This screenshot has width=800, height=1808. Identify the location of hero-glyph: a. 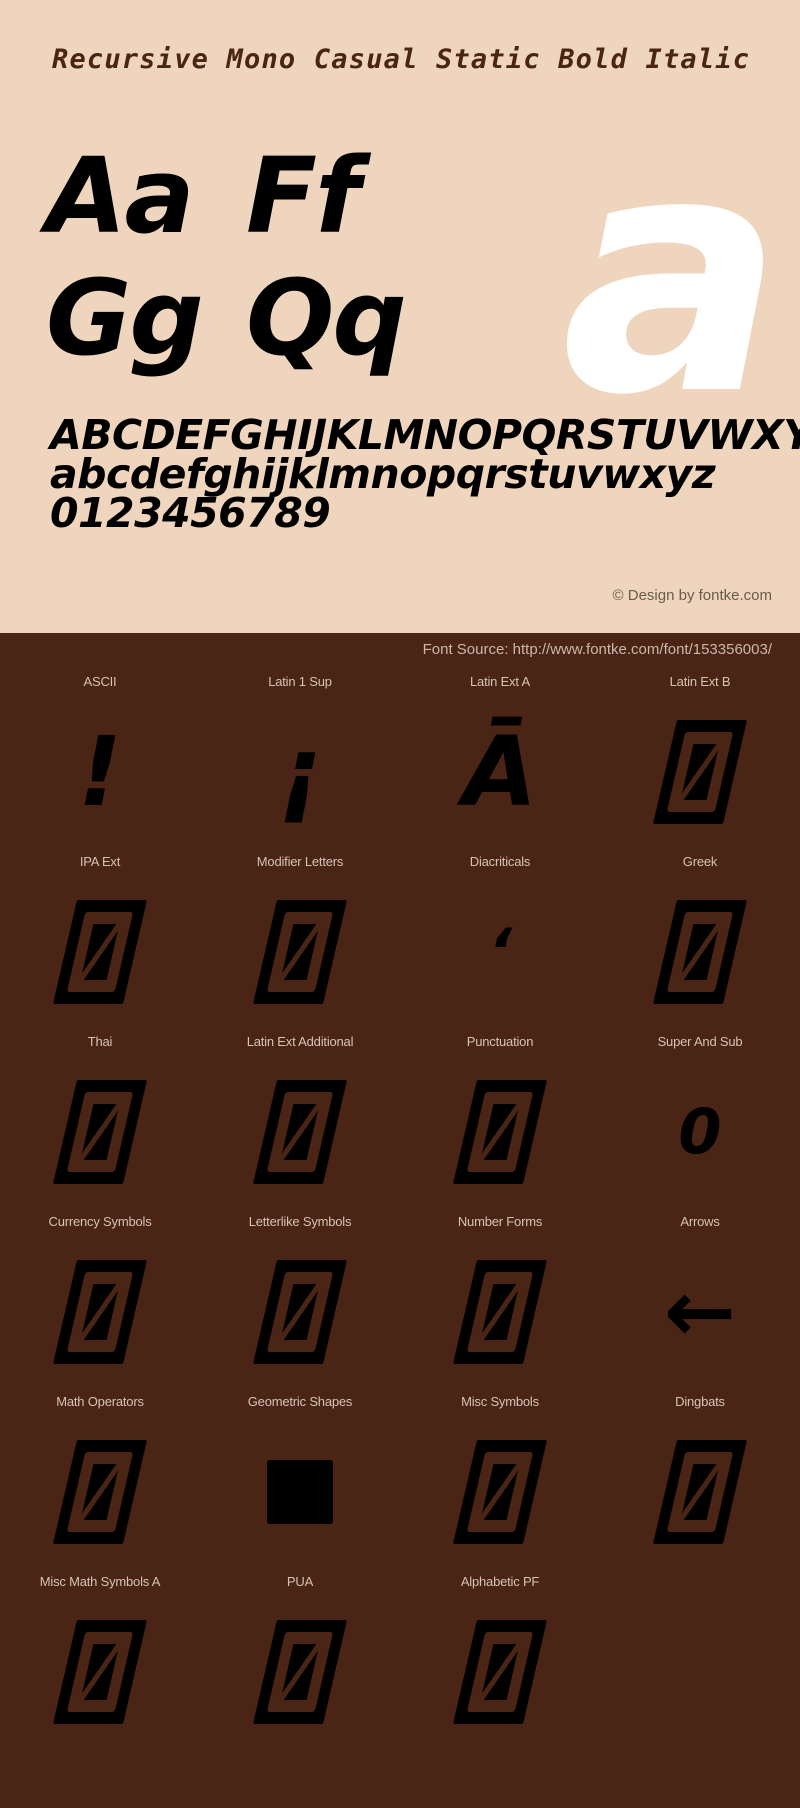
(672, 275).